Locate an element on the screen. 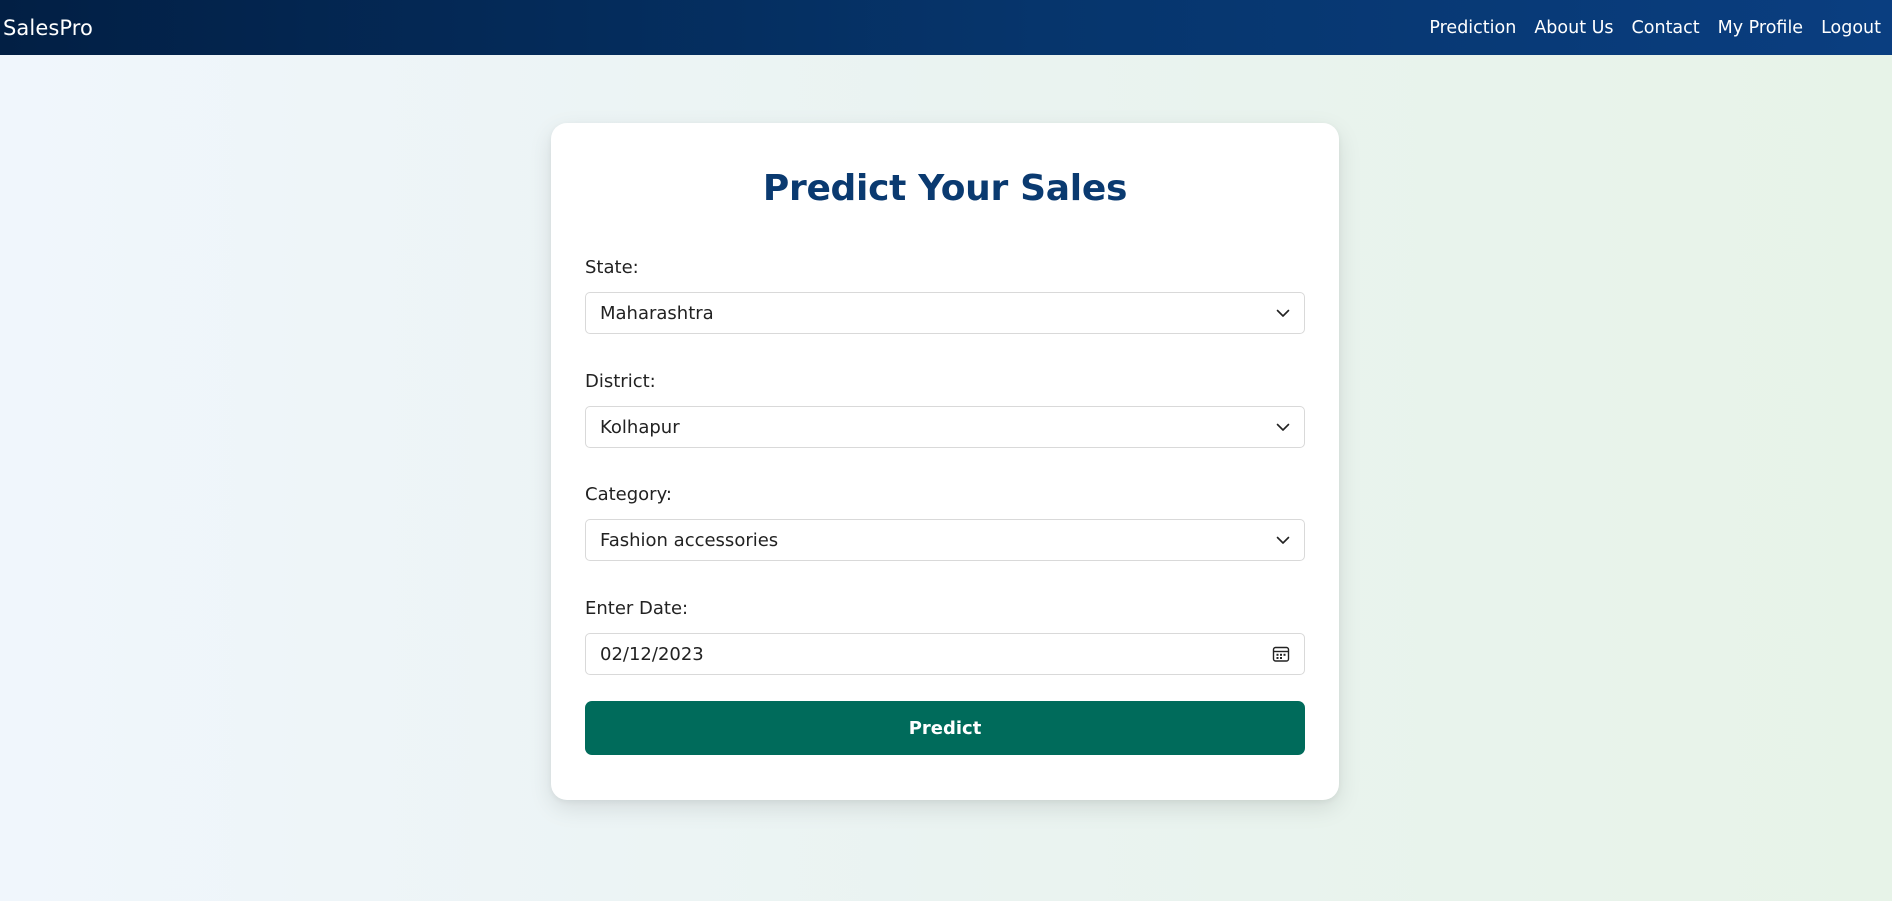  nav-link-contact: Contact is located at coordinates (1666, 28).